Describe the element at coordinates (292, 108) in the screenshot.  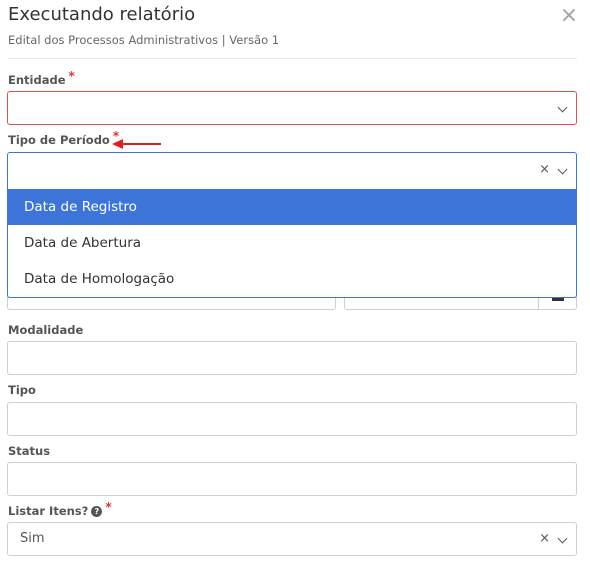
I see `entidade-select` at that location.